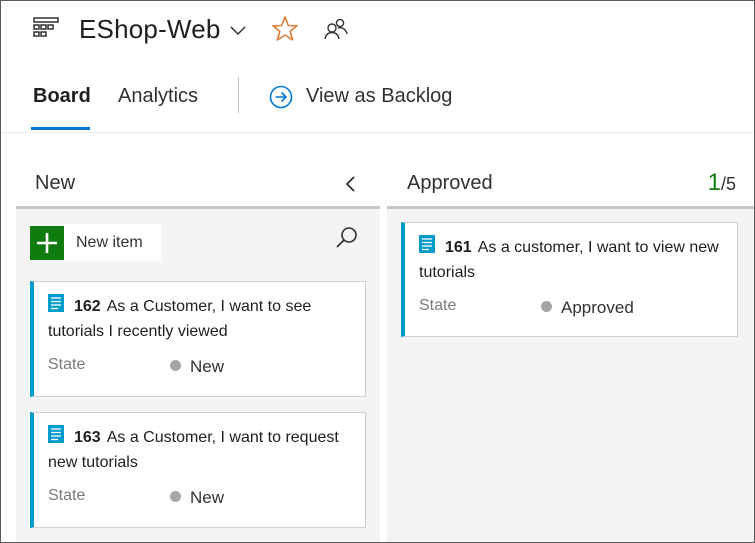  What do you see at coordinates (570, 180) in the screenshot?
I see `column-header-approved: Approved 1/5` at bounding box center [570, 180].